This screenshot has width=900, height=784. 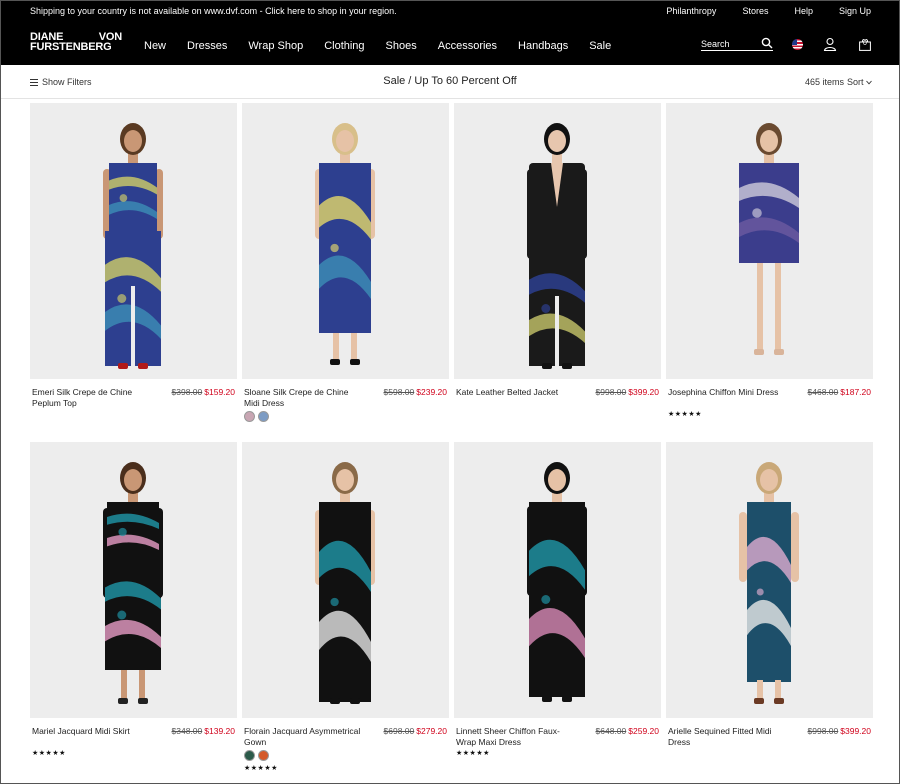 What do you see at coordinates (399, 731) in the screenshot?
I see `original-price: $698.00` at bounding box center [399, 731].